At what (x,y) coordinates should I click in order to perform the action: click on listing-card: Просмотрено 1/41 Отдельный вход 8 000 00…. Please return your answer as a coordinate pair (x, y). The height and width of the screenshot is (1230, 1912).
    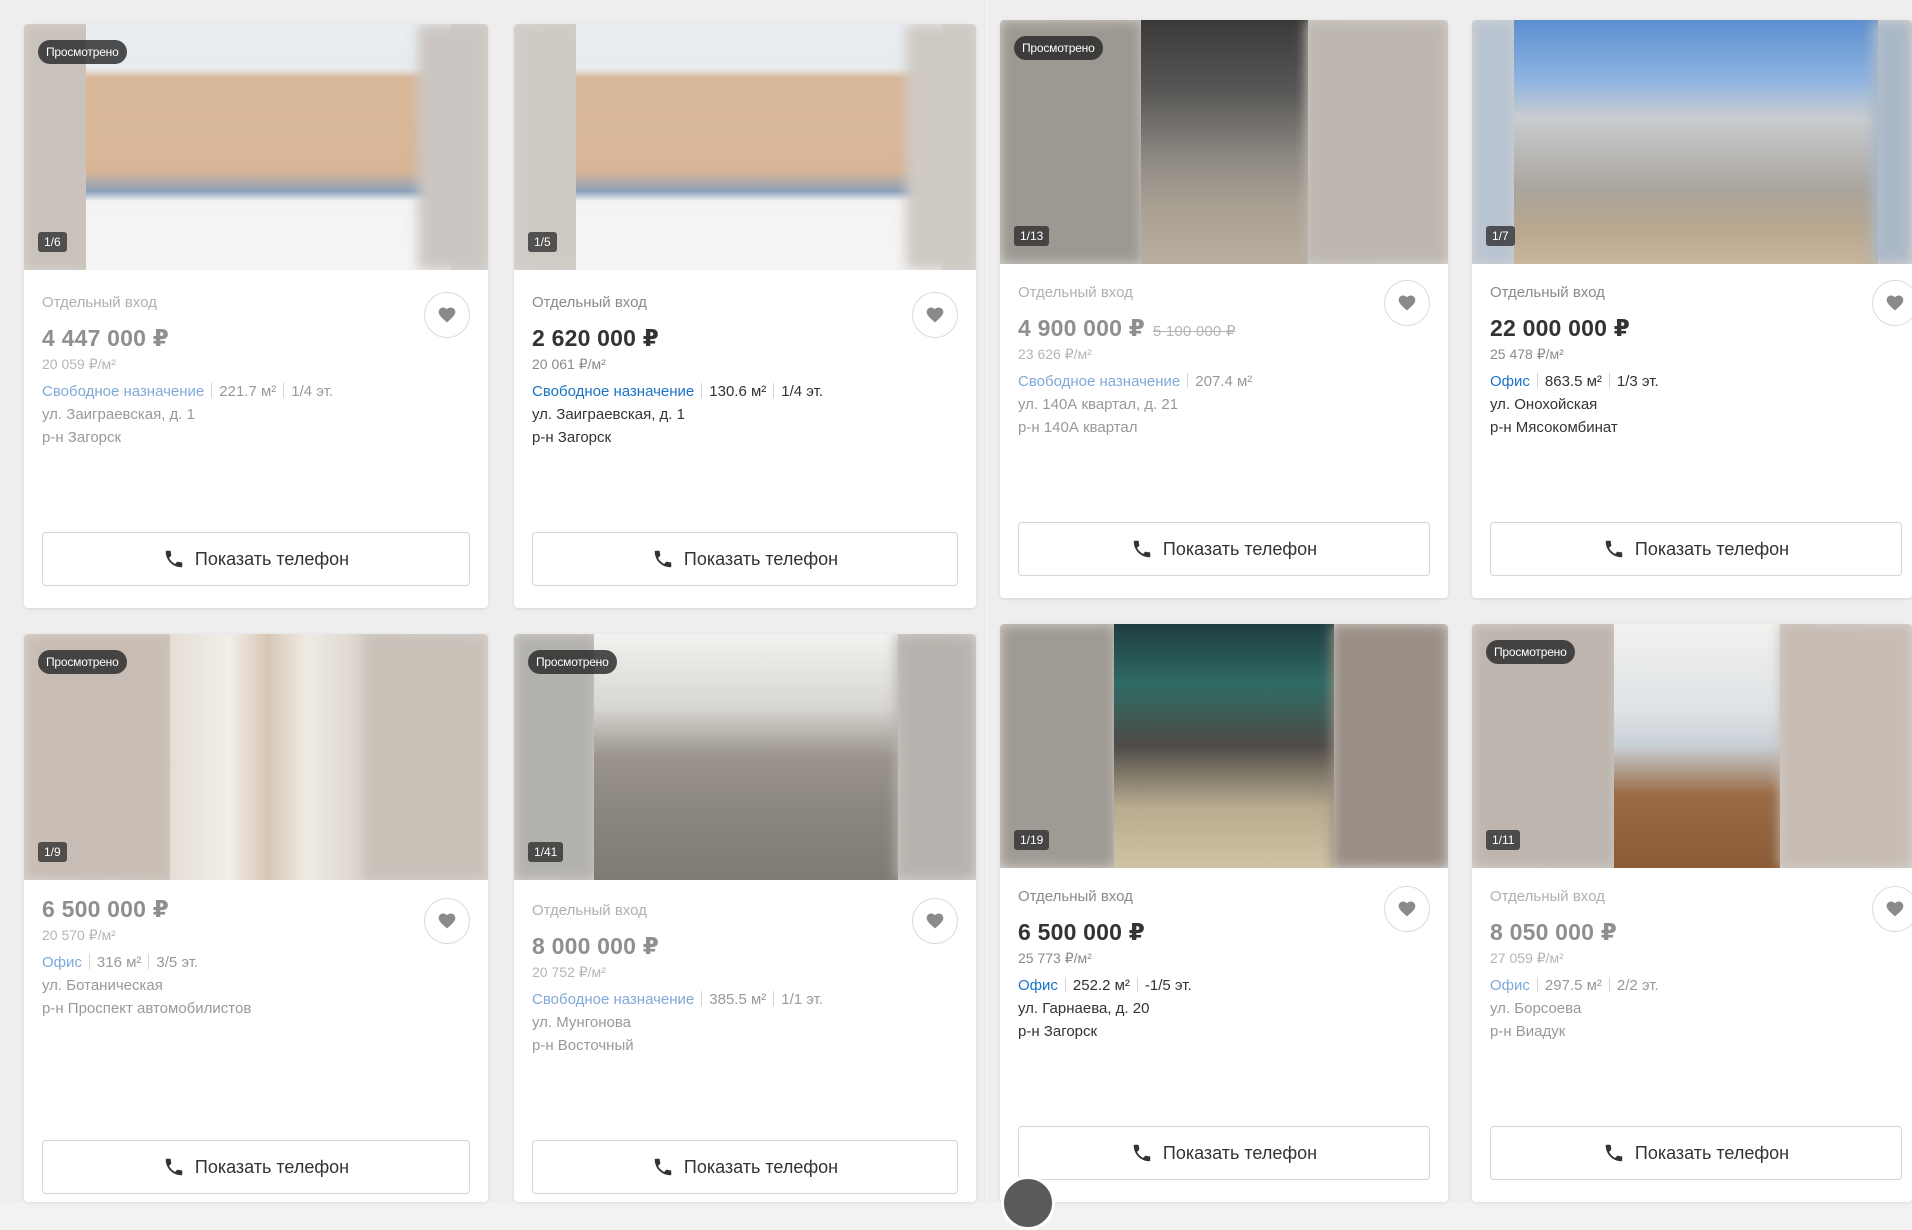
    Looking at the image, I should click on (745, 918).